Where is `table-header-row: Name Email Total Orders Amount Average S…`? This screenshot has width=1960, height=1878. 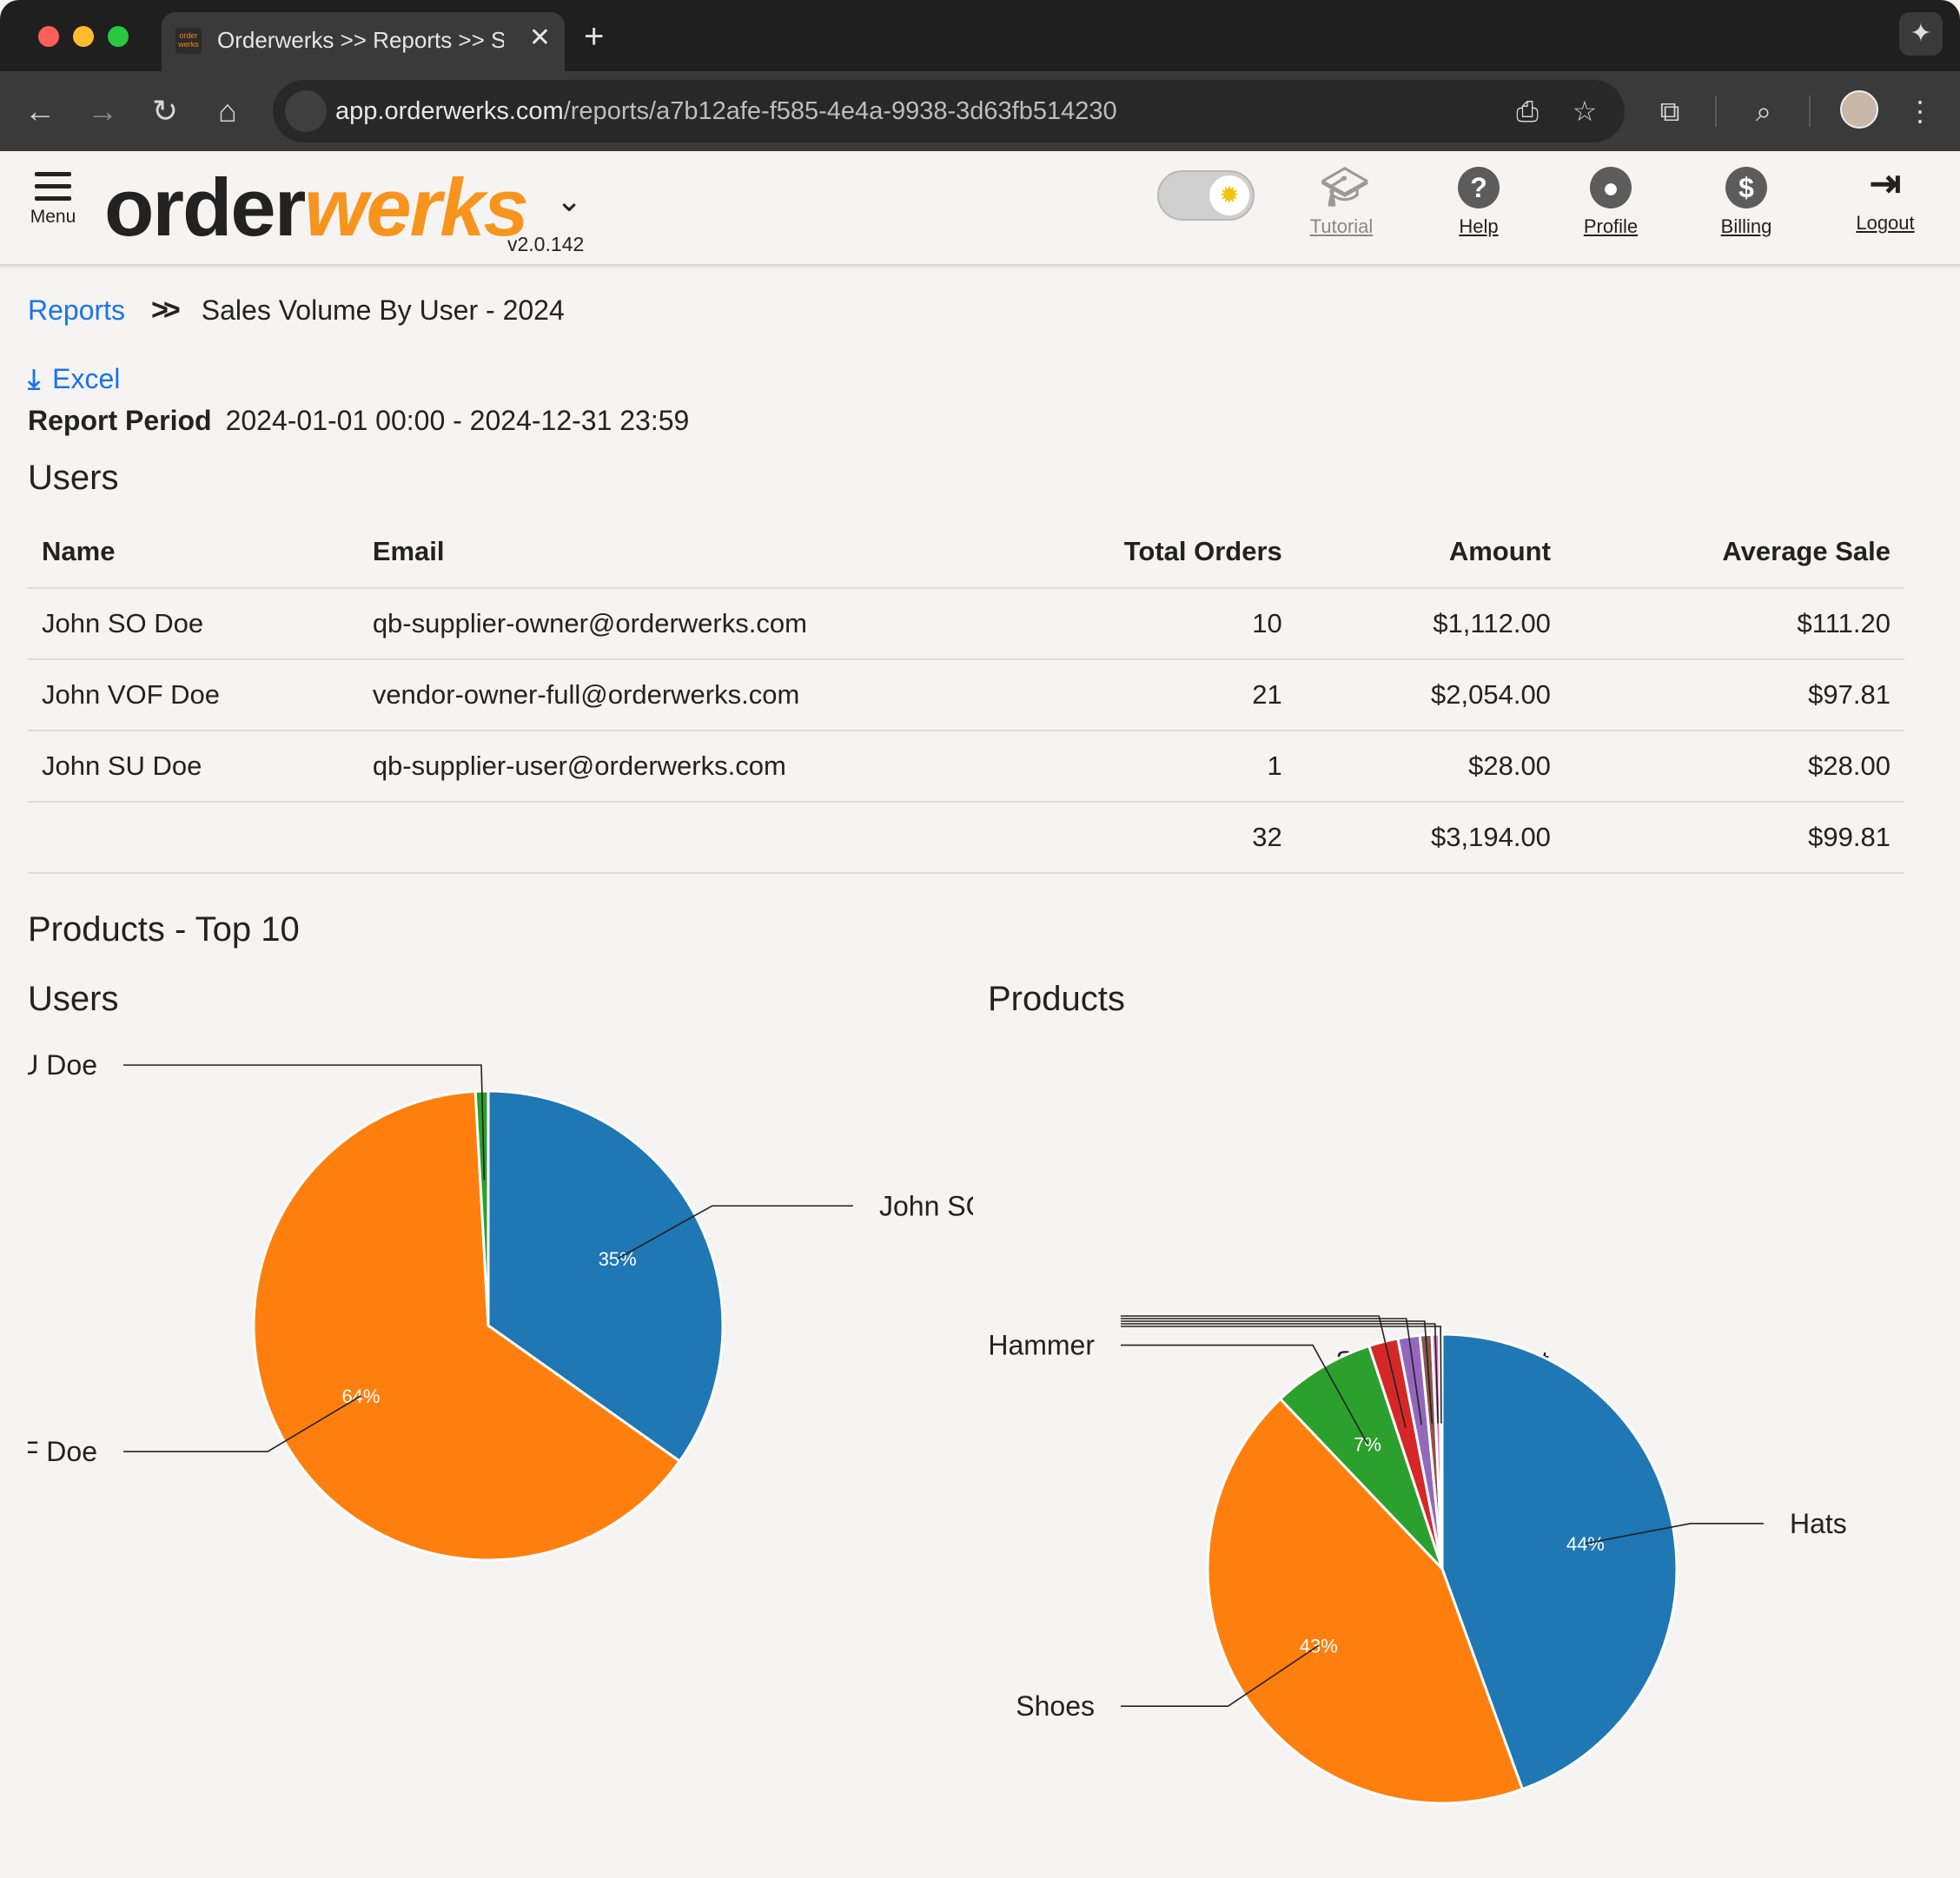
table-header-row: Name Email Total Orders Amount Average S… is located at coordinates (966, 552).